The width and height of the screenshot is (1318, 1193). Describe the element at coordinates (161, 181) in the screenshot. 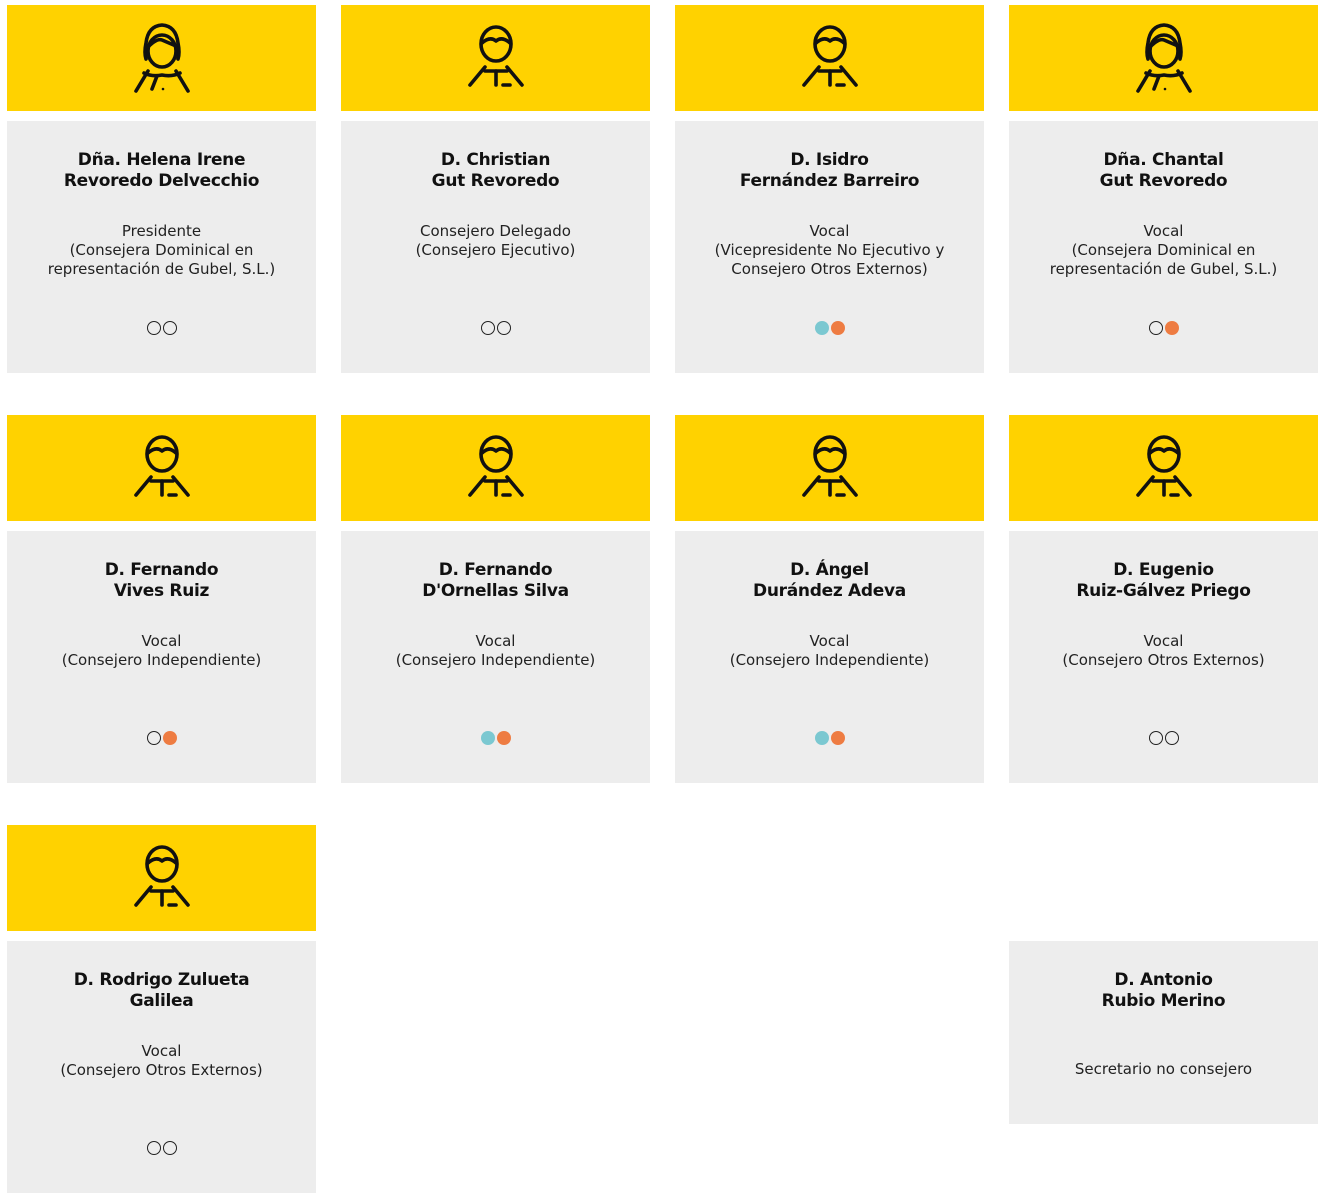

I see `member-name-line-2: Revoredo Delvecchio` at that location.